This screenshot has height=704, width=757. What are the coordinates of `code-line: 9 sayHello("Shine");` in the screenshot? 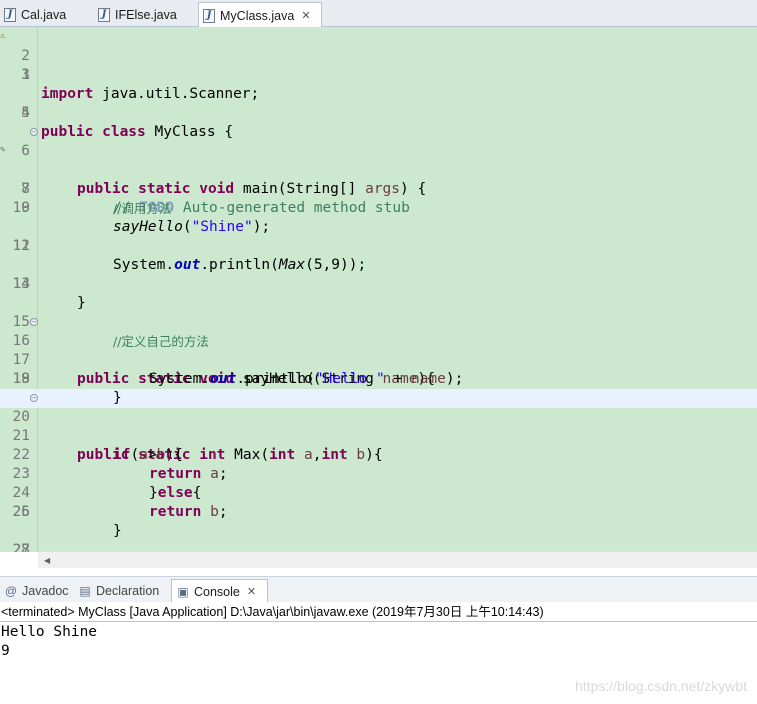 It's located at (146, 217).